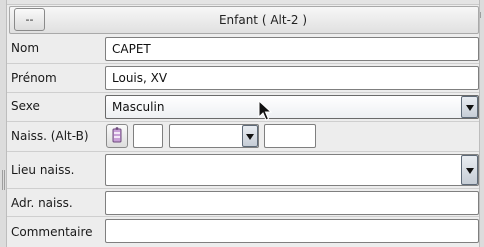 This screenshot has width=484, height=247. What do you see at coordinates (42, 203) in the screenshot?
I see `adresse-naissance-label: Adr. naiss.` at bounding box center [42, 203].